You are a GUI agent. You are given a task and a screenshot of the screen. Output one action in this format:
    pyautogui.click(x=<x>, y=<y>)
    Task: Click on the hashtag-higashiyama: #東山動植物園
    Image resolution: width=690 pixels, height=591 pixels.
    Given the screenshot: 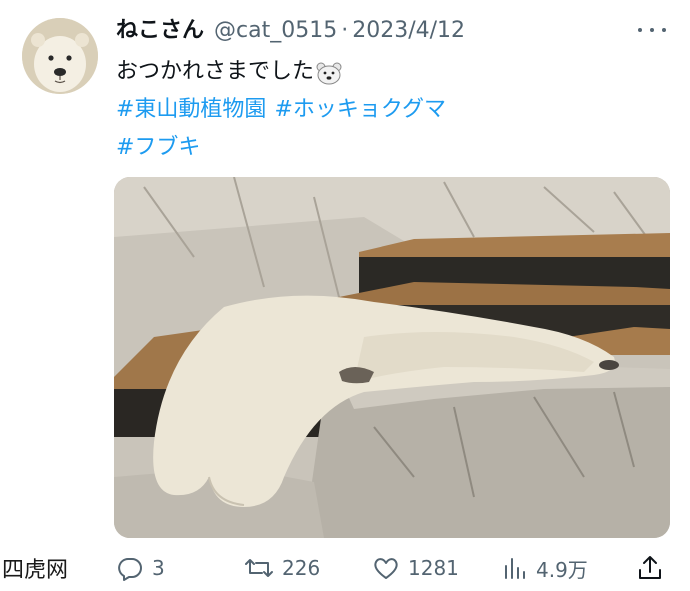 What is the action you would take?
    pyautogui.click(x=191, y=110)
    